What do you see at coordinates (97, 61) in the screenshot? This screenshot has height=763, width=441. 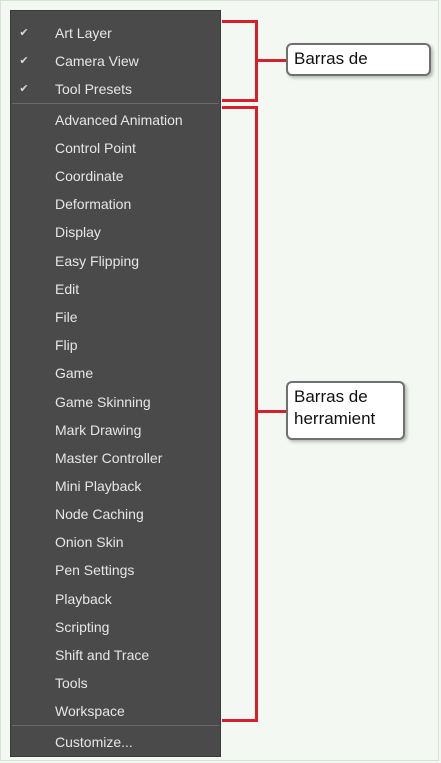 I see `menu-item-label: Camera View` at bounding box center [97, 61].